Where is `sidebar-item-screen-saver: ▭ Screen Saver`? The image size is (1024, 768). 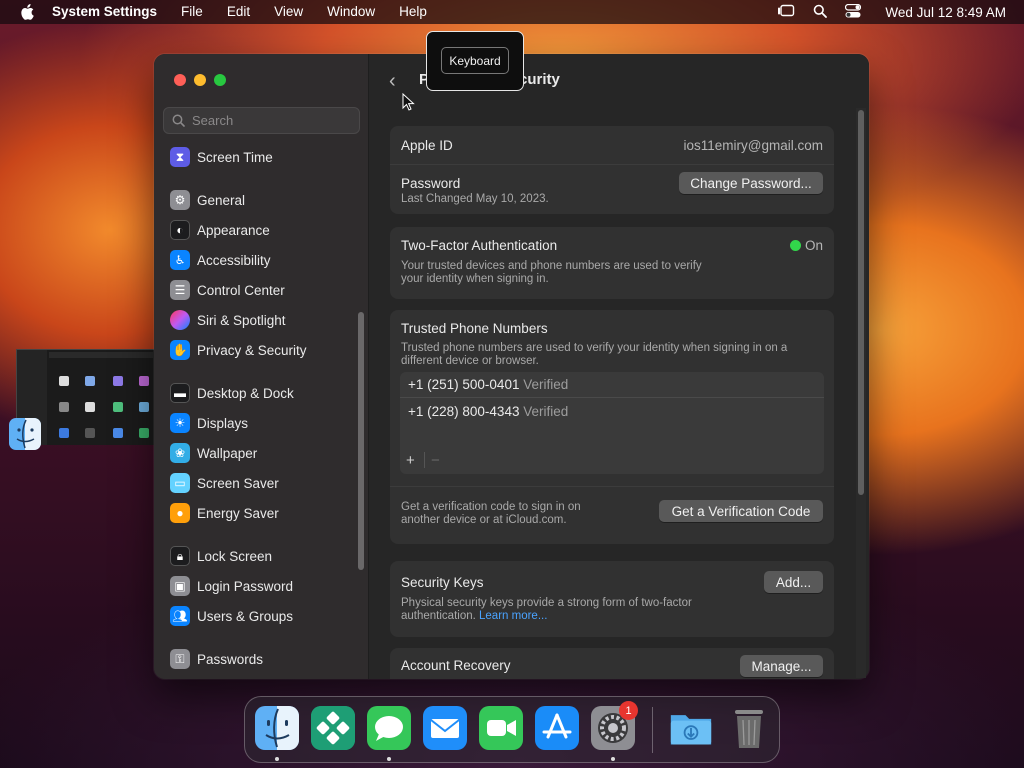
sidebar-item-screen-saver: ▭ Screen Saver is located at coordinates (224, 483).